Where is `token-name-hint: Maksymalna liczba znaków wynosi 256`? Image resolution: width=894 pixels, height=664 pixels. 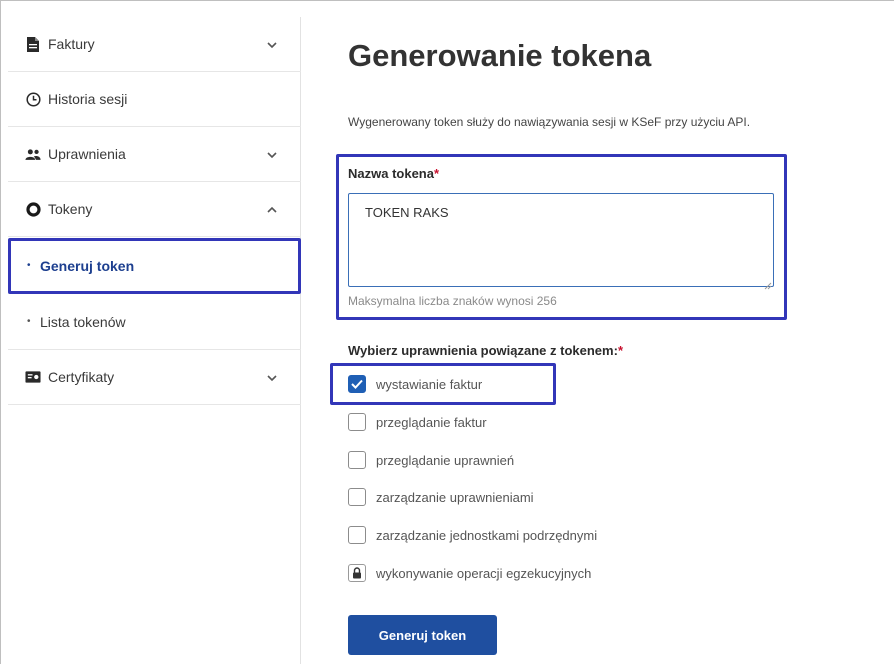 token-name-hint: Maksymalna liczba znaków wynosi 256 is located at coordinates (452, 301).